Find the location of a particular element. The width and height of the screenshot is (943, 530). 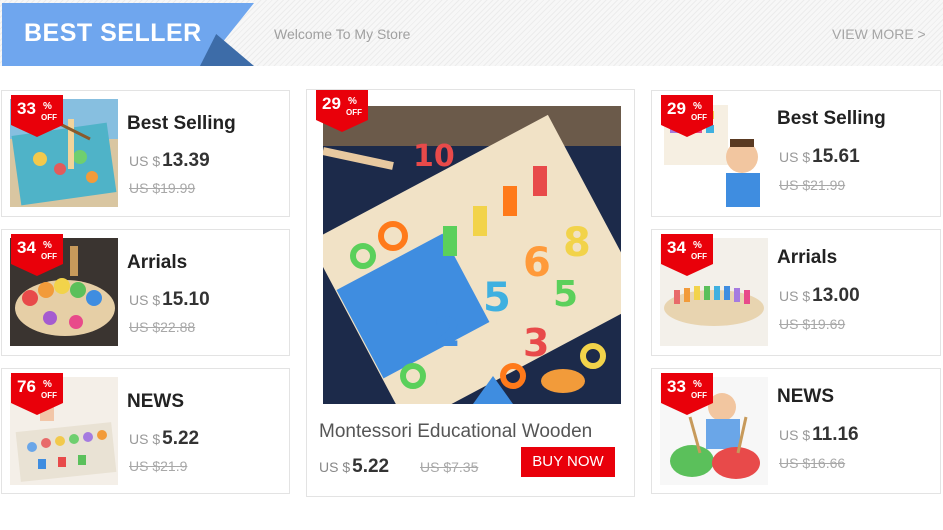

product-price: US $15.61 is located at coordinates (819, 156).